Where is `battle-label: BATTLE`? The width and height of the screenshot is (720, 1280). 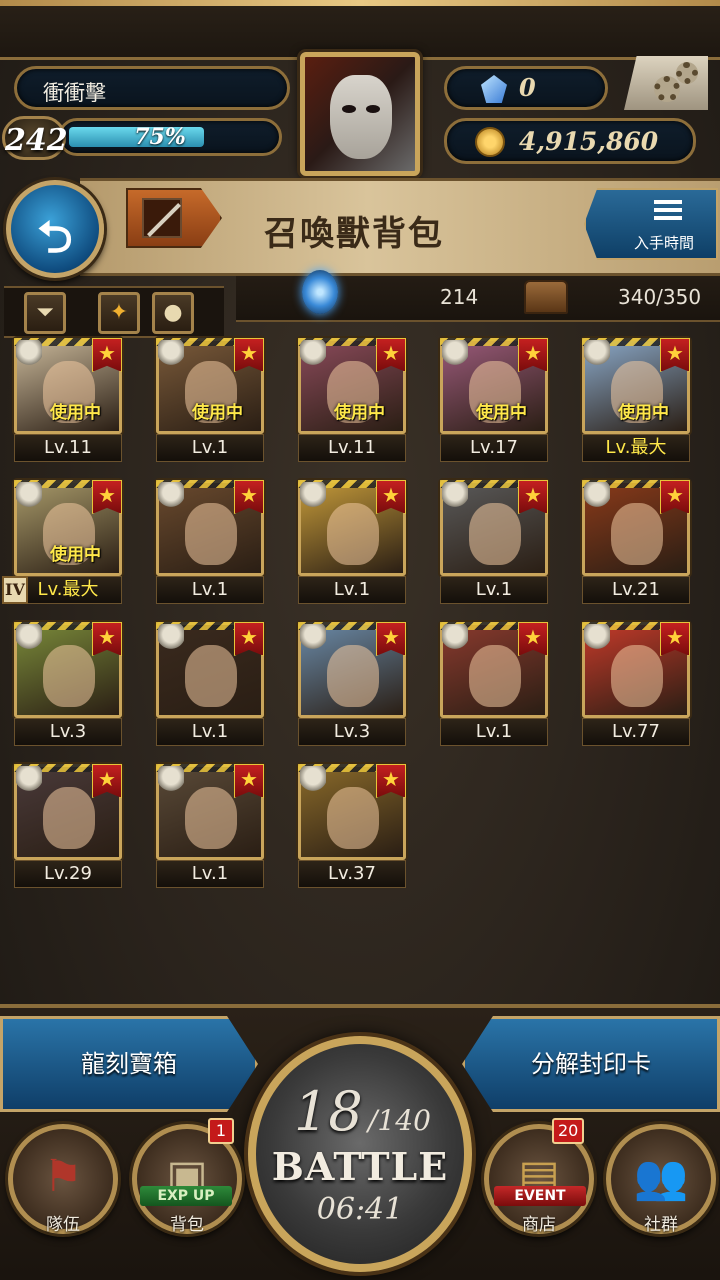 battle-label: BATTLE is located at coordinates (360, 1166).